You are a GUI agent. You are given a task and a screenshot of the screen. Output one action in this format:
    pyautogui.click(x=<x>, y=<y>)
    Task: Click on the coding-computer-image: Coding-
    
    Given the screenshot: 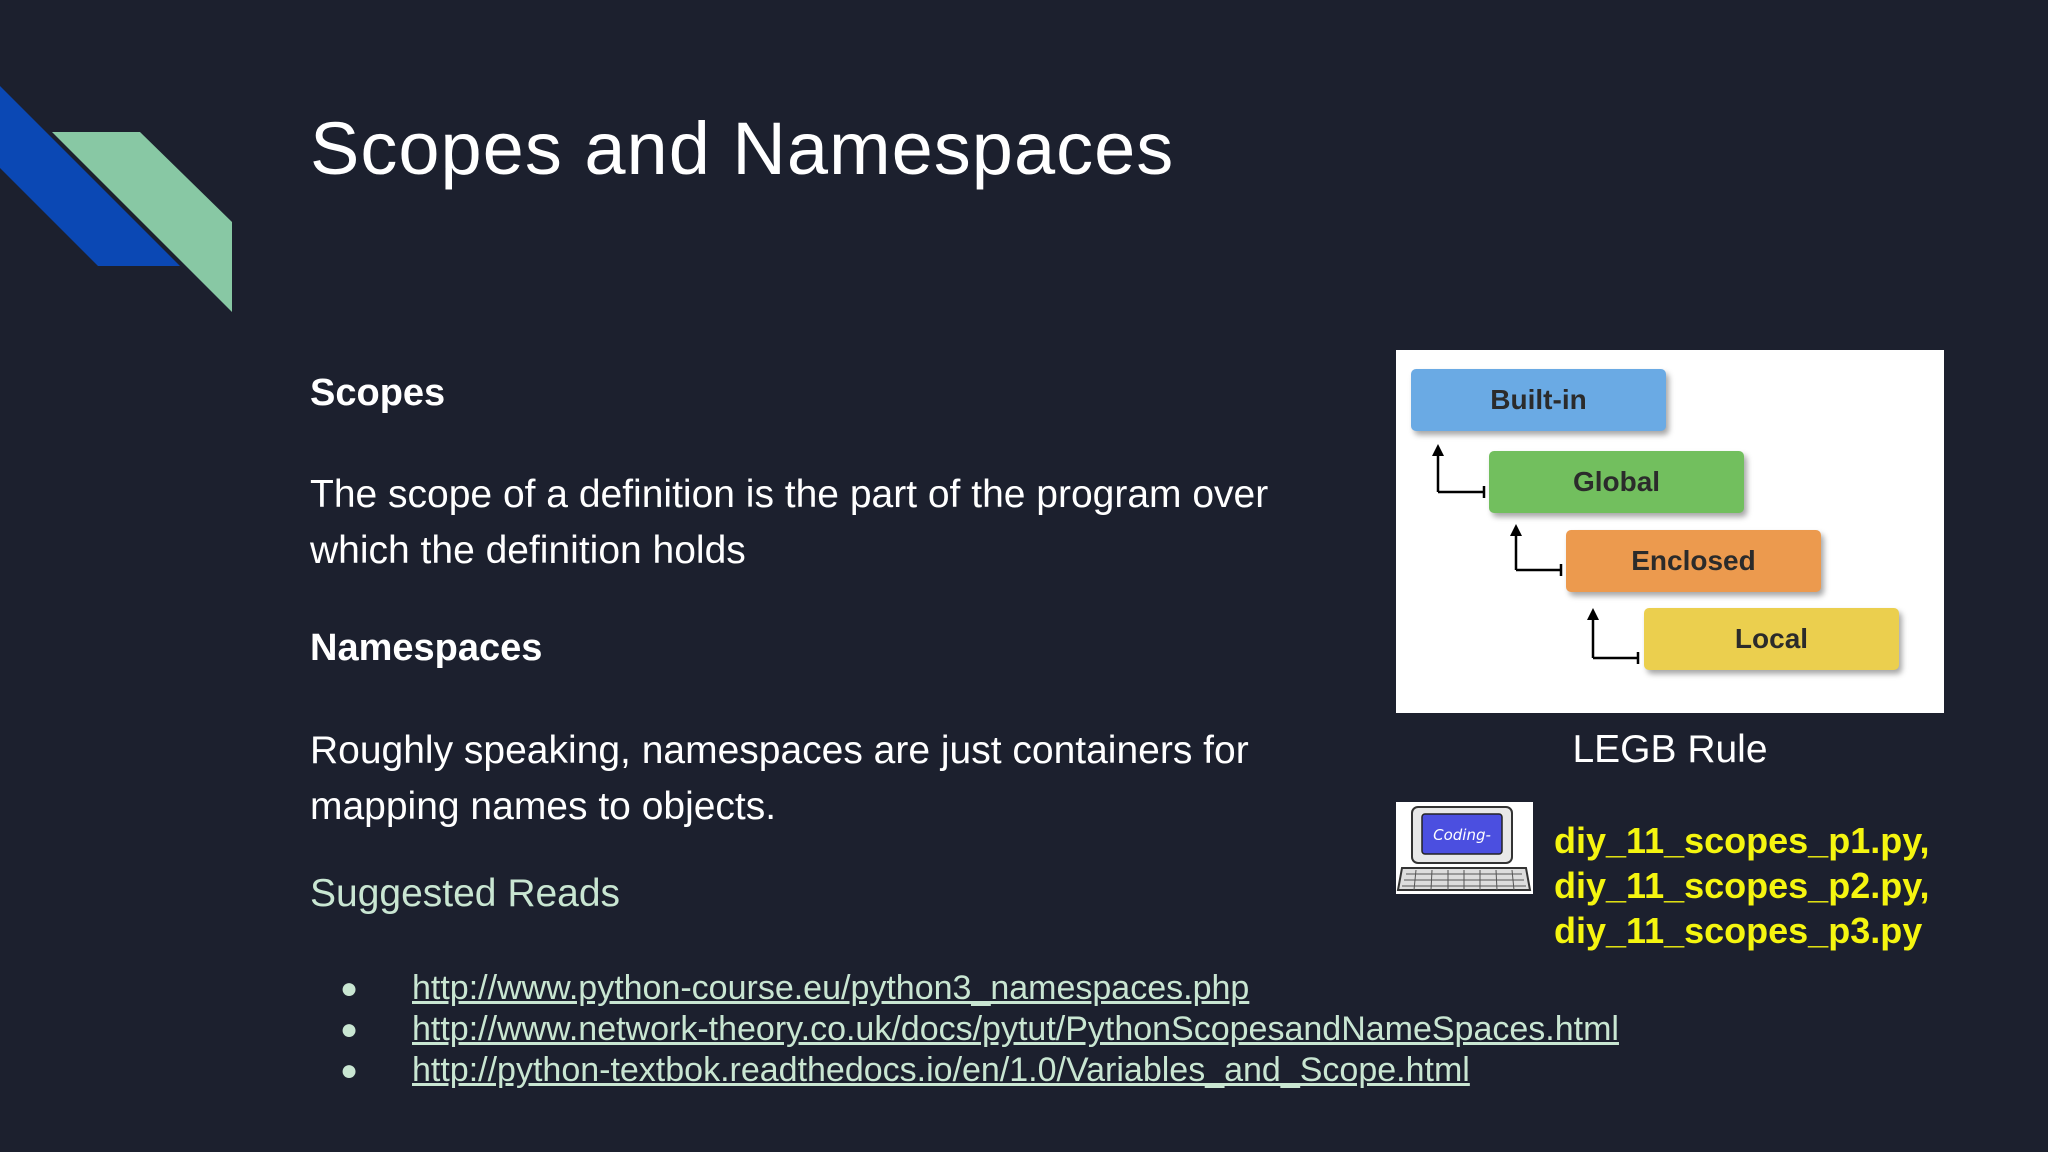 What is the action you would take?
    pyautogui.click(x=1464, y=848)
    